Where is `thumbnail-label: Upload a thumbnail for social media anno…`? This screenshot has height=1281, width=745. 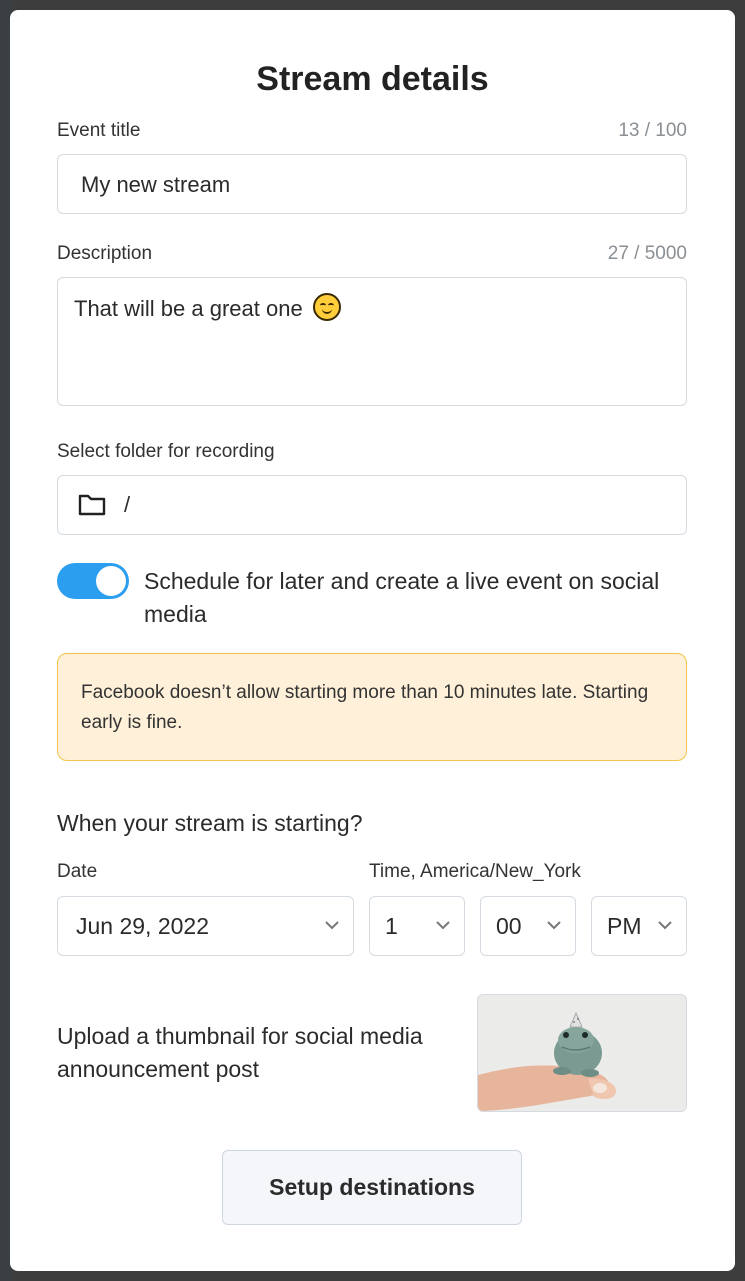 thumbnail-label: Upload a thumbnail for social media anno… is located at coordinates (240, 1052).